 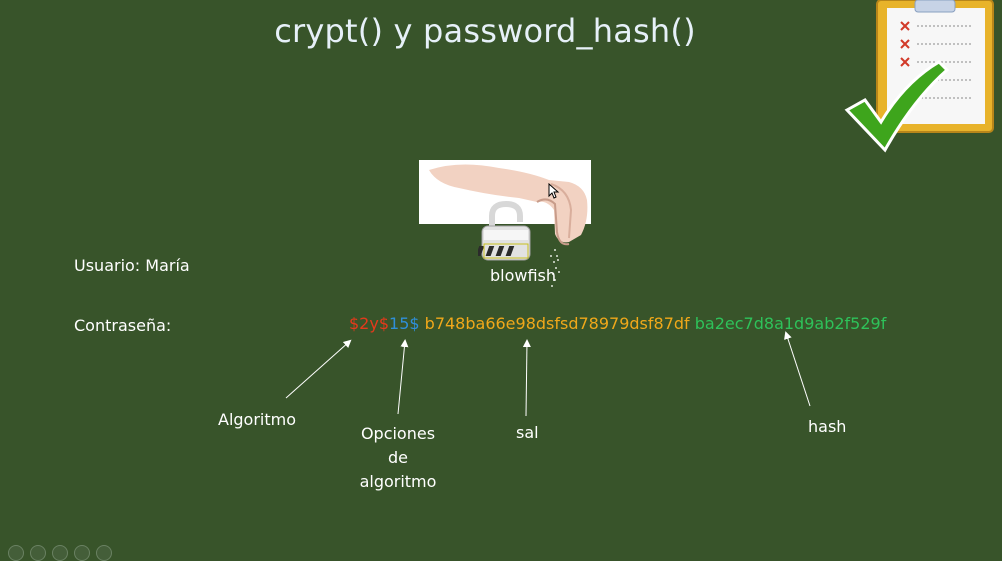 What do you see at coordinates (257, 419) in the screenshot?
I see `annotation-algorithm: Algoritmo` at bounding box center [257, 419].